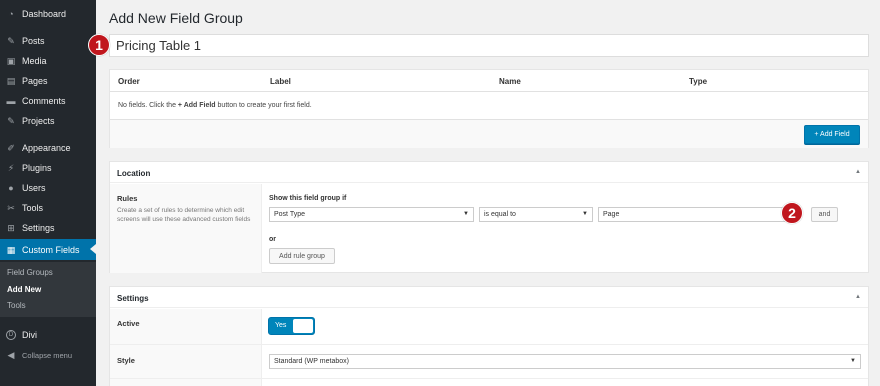 The width and height of the screenshot is (880, 386). What do you see at coordinates (371, 214) in the screenshot?
I see `rule-param-select: Post Type ▼` at bounding box center [371, 214].